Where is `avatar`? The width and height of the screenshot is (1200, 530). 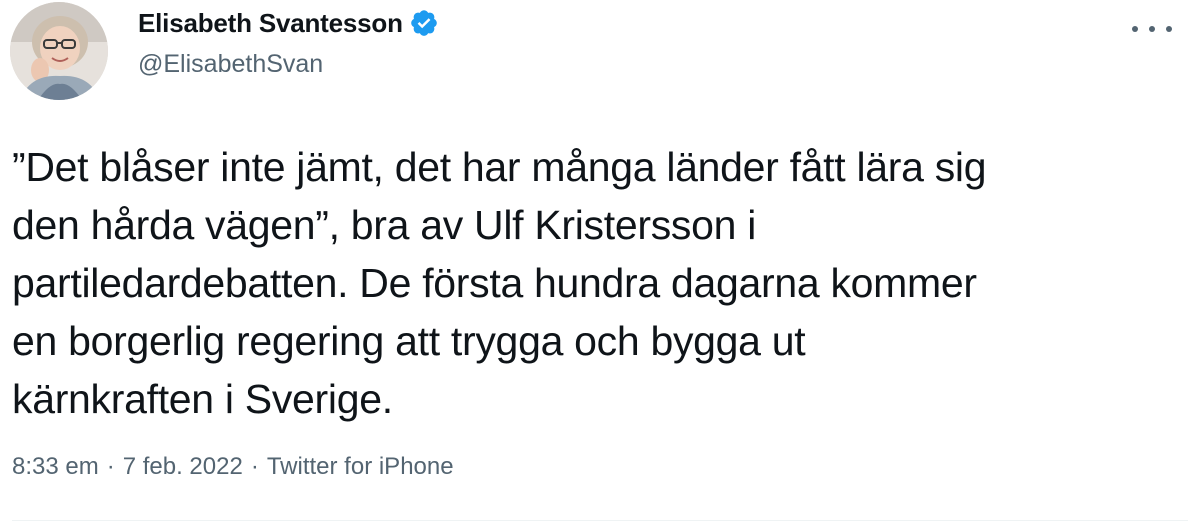
avatar is located at coordinates (59, 51).